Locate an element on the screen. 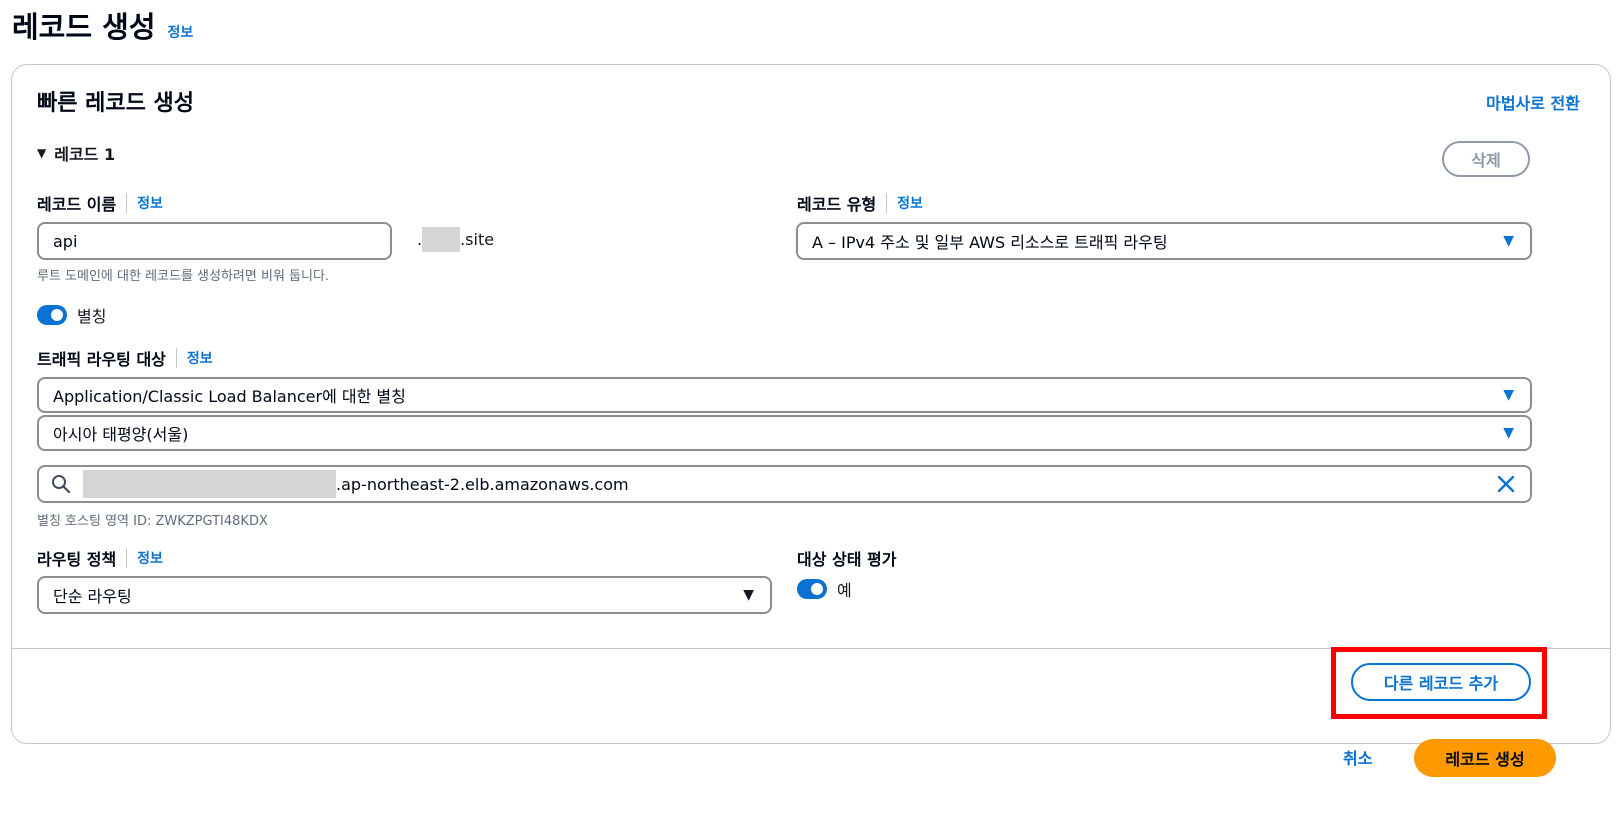  cancel-button: 취소 is located at coordinates (1357, 757).